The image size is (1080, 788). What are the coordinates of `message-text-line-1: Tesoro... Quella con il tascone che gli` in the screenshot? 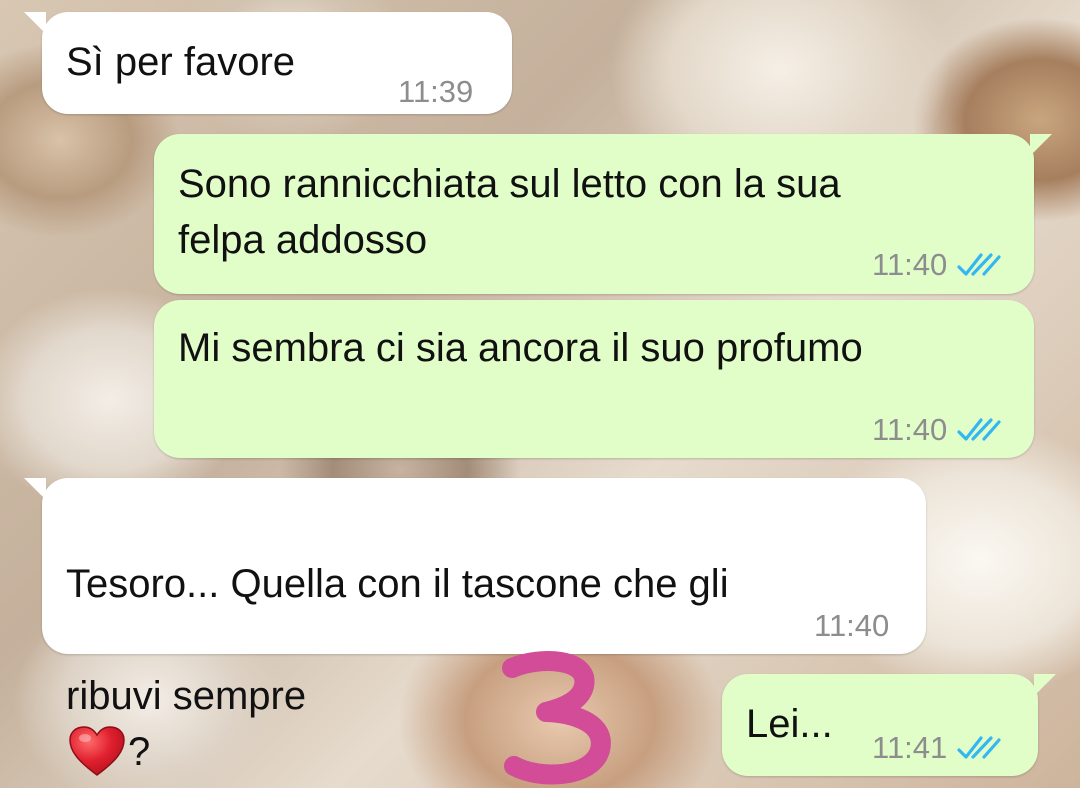 It's located at (397, 584).